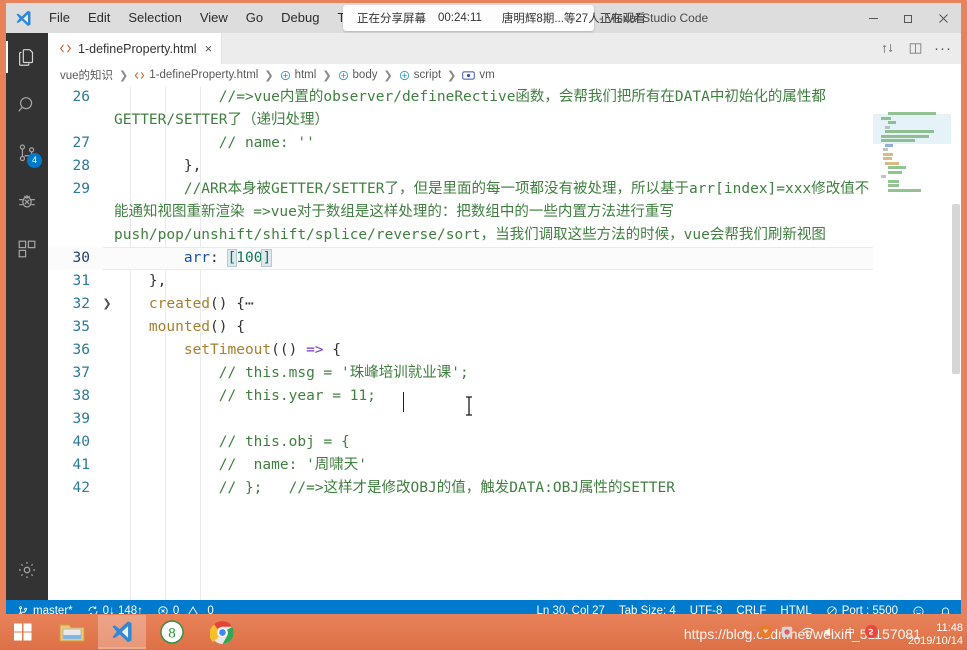 The width and height of the screenshot is (967, 650). I want to click on status-language-mode: HTML, so click(795, 607).